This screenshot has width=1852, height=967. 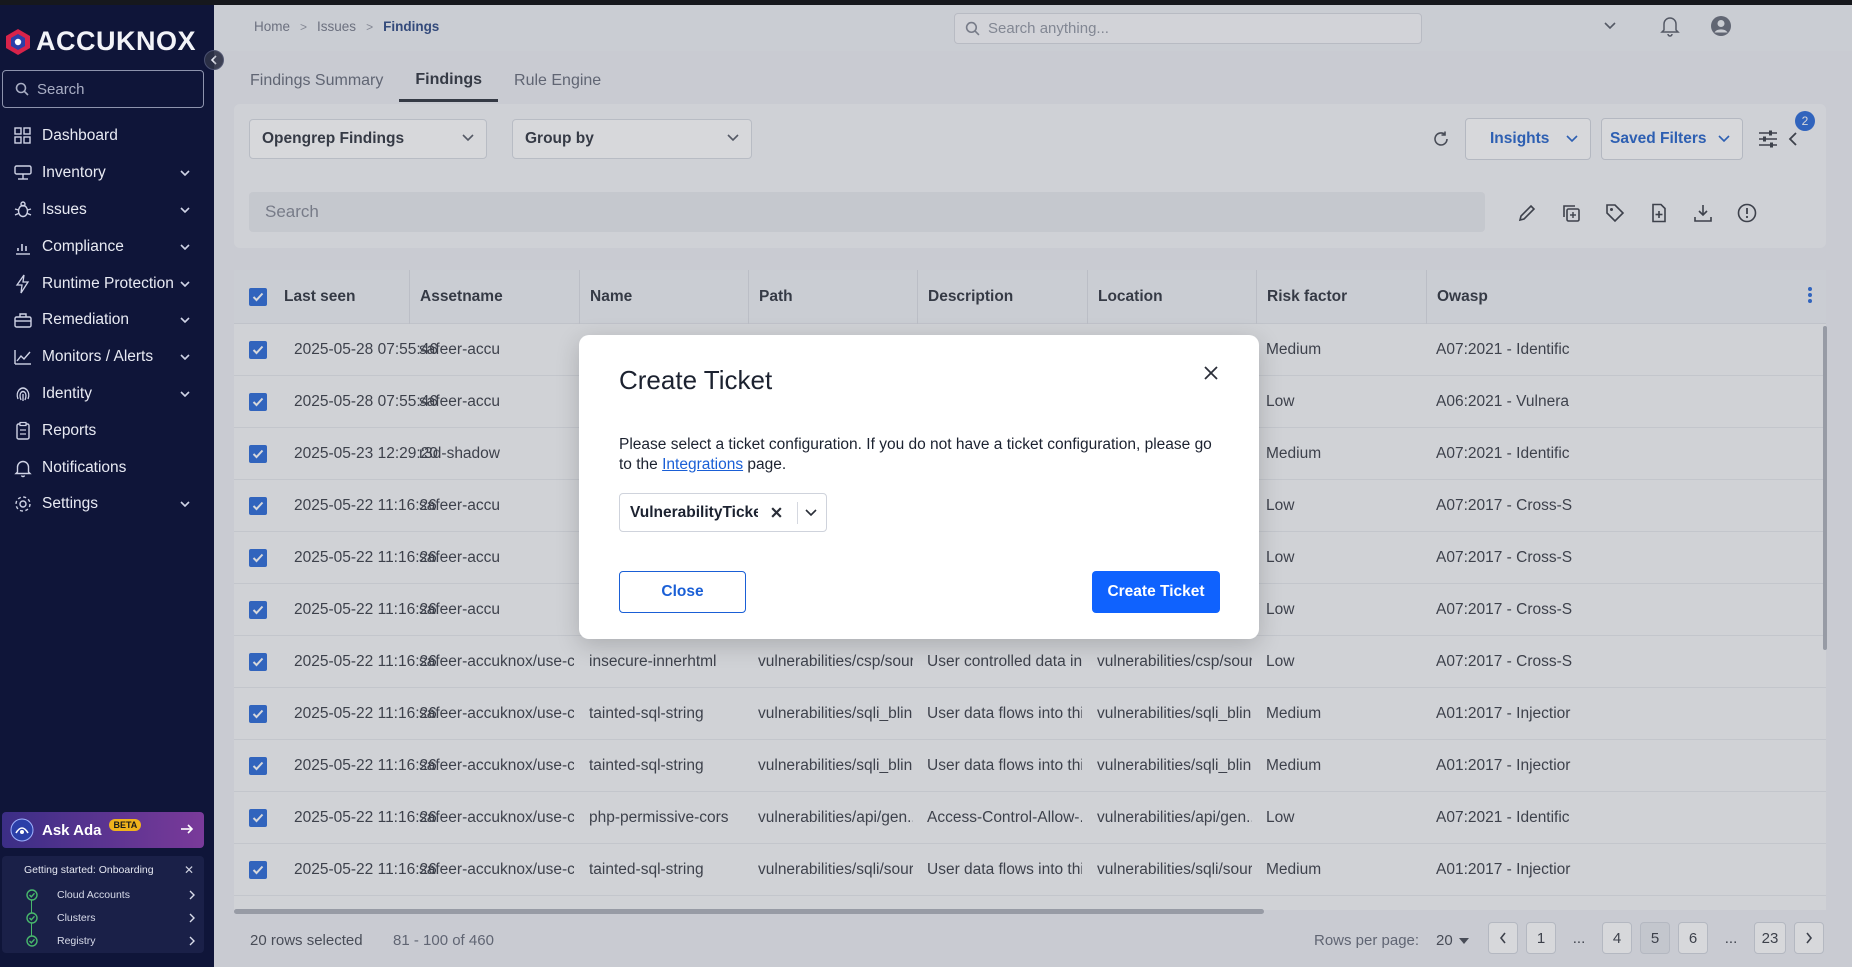 What do you see at coordinates (107, 430) in the screenshot?
I see `sidebar-item-reports: Reports` at bounding box center [107, 430].